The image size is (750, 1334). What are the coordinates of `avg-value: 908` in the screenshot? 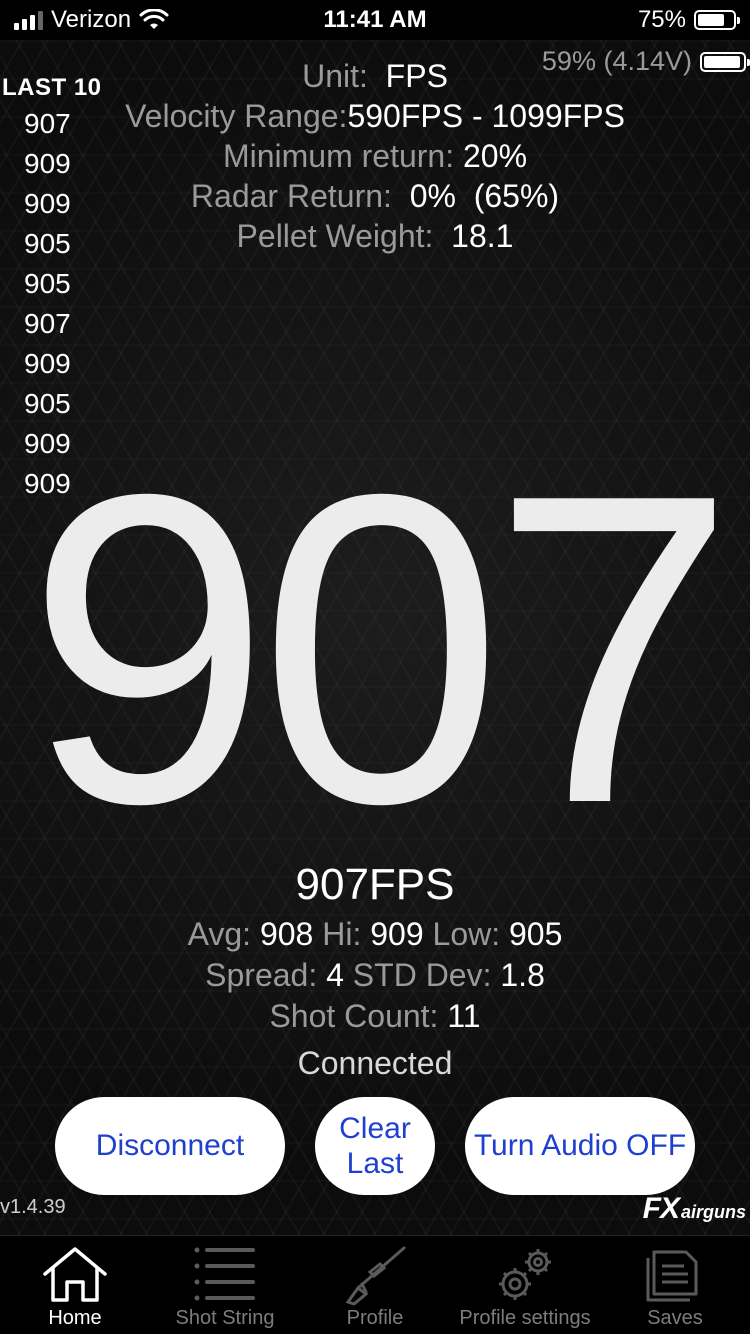 It's located at (286, 934).